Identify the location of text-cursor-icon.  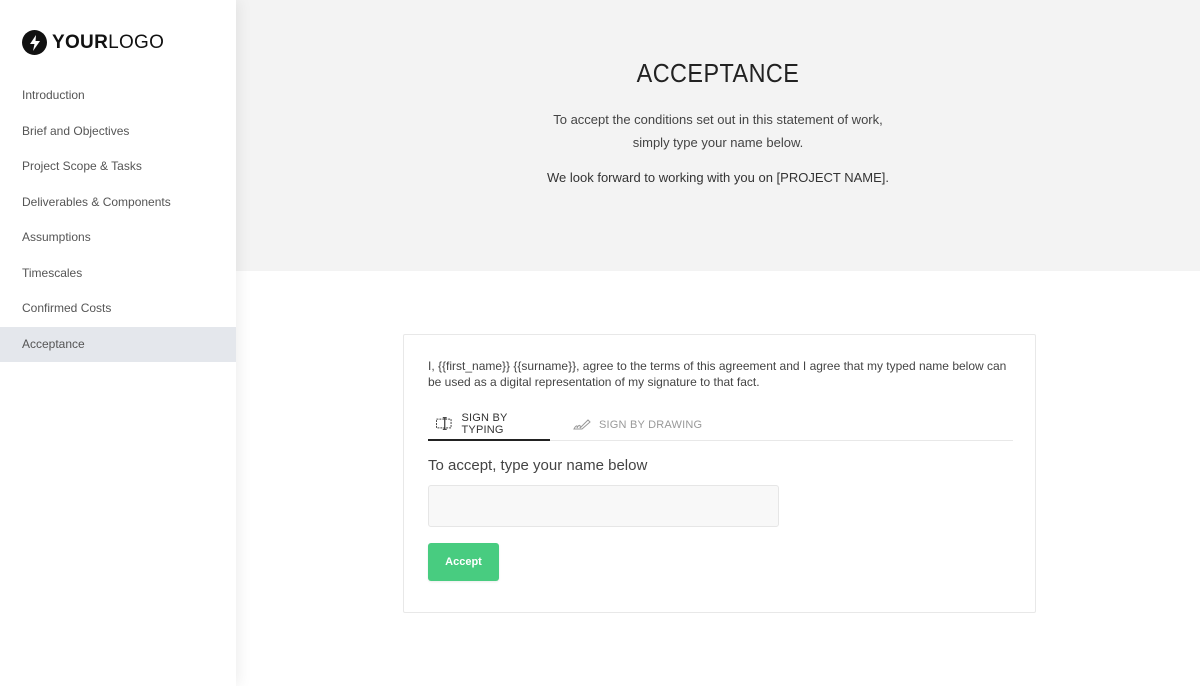
(444, 423).